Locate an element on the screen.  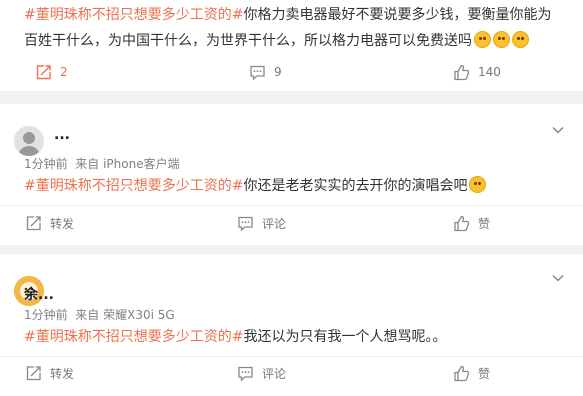
comment-text: #董明珠称不招只想要多少工资的#我还以为只有我一个人想骂呢。。 is located at coordinates (294, 337).